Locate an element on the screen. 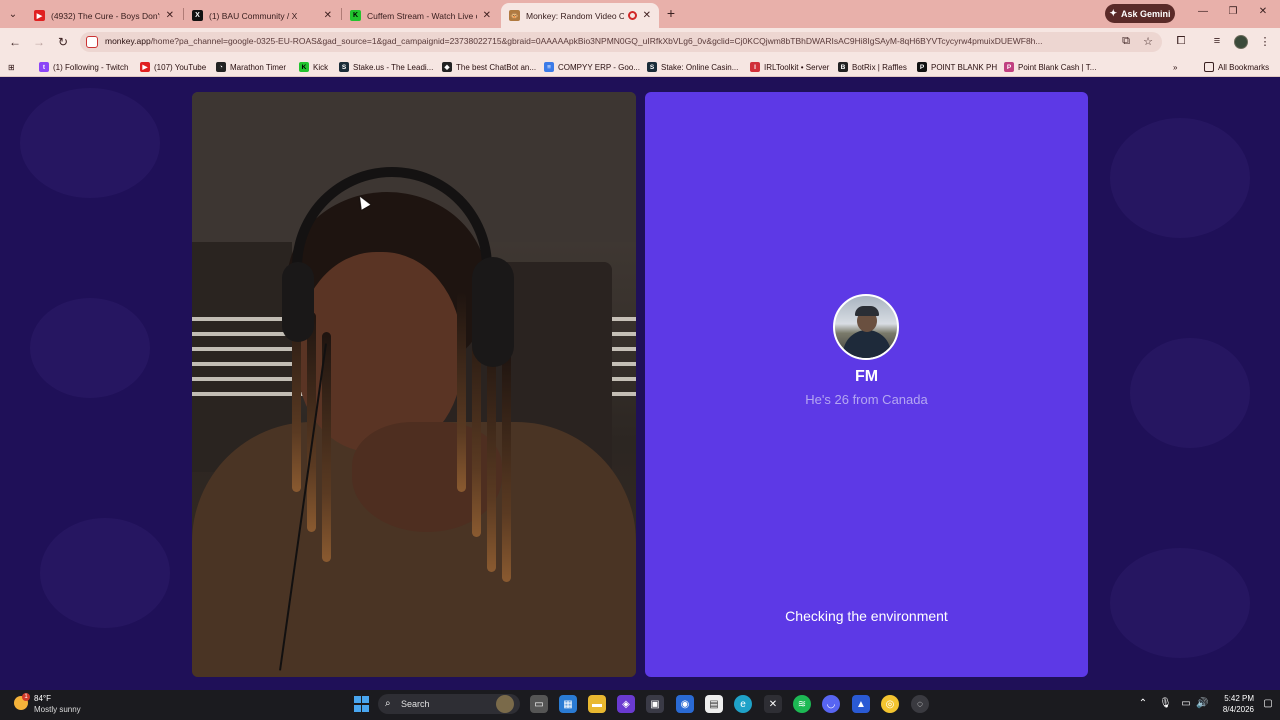 Image resolution: width=1280 pixels, height=720 pixels. site-info-icon is located at coordinates (92, 42).